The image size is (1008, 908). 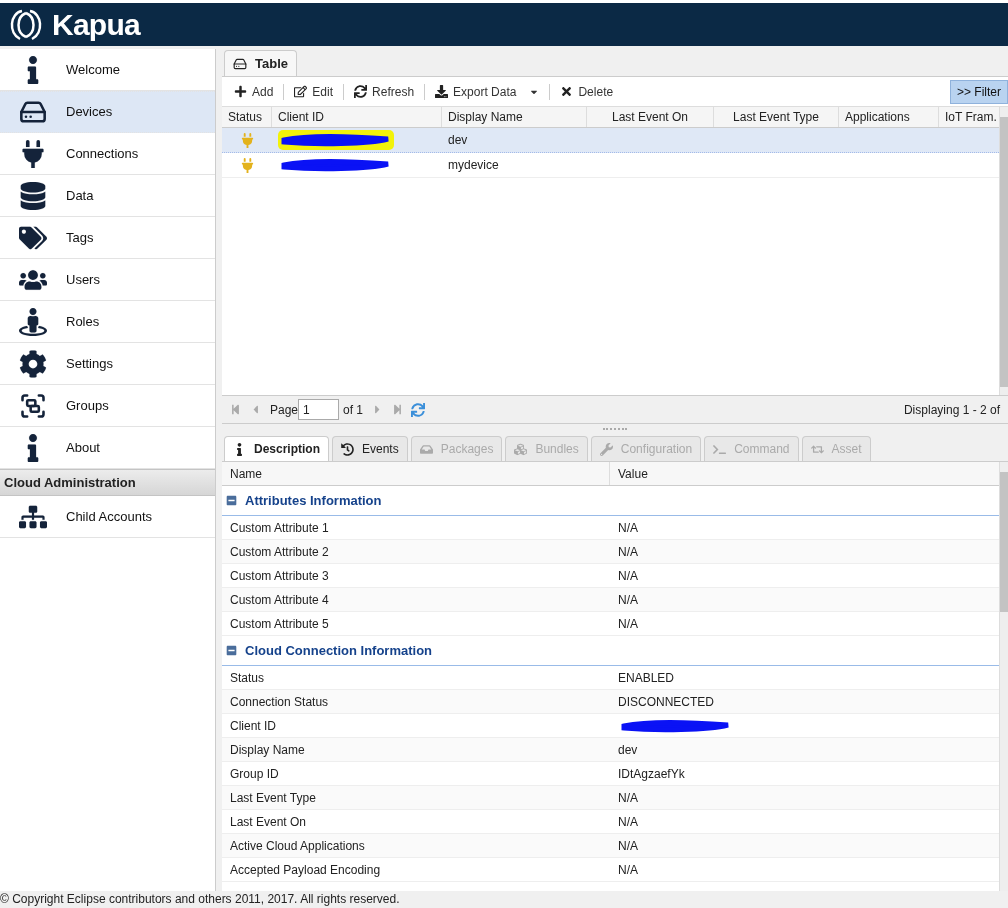 I want to click on table-cell-text: Custom Attribute 4, so click(x=279, y=600).